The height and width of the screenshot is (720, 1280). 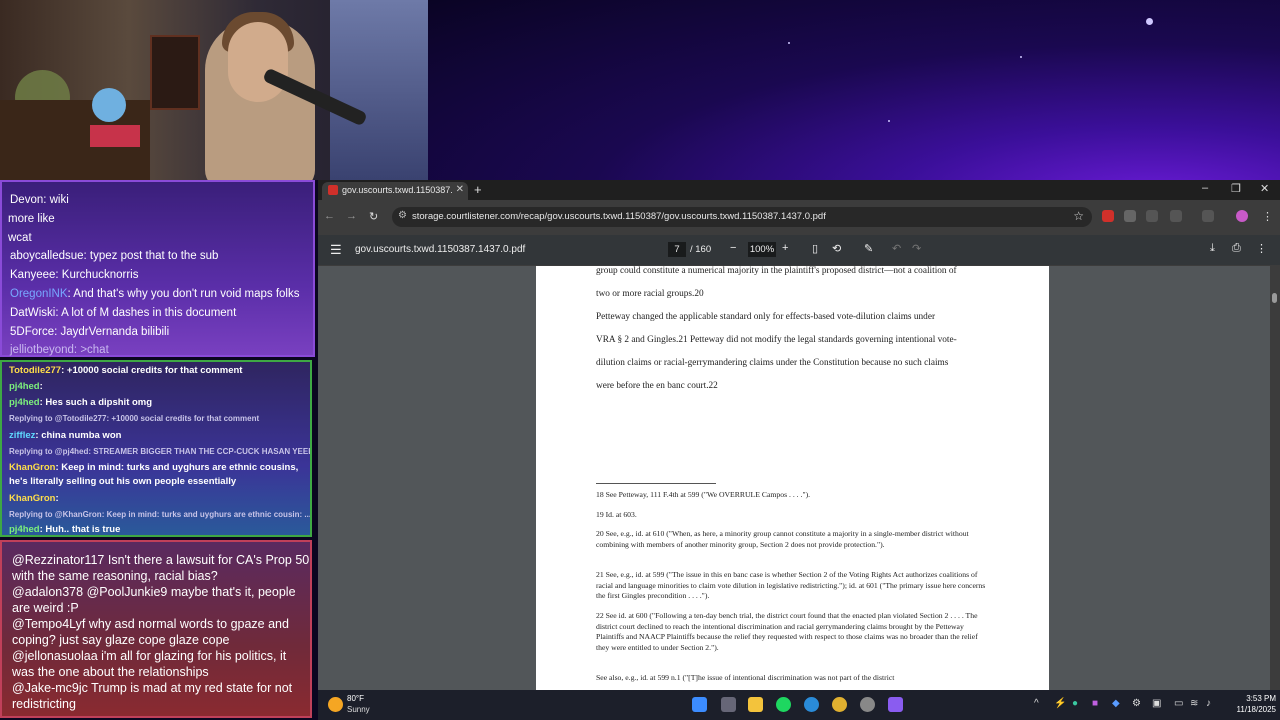 I want to click on tray-icon: ⚙, so click(x=1136, y=703).